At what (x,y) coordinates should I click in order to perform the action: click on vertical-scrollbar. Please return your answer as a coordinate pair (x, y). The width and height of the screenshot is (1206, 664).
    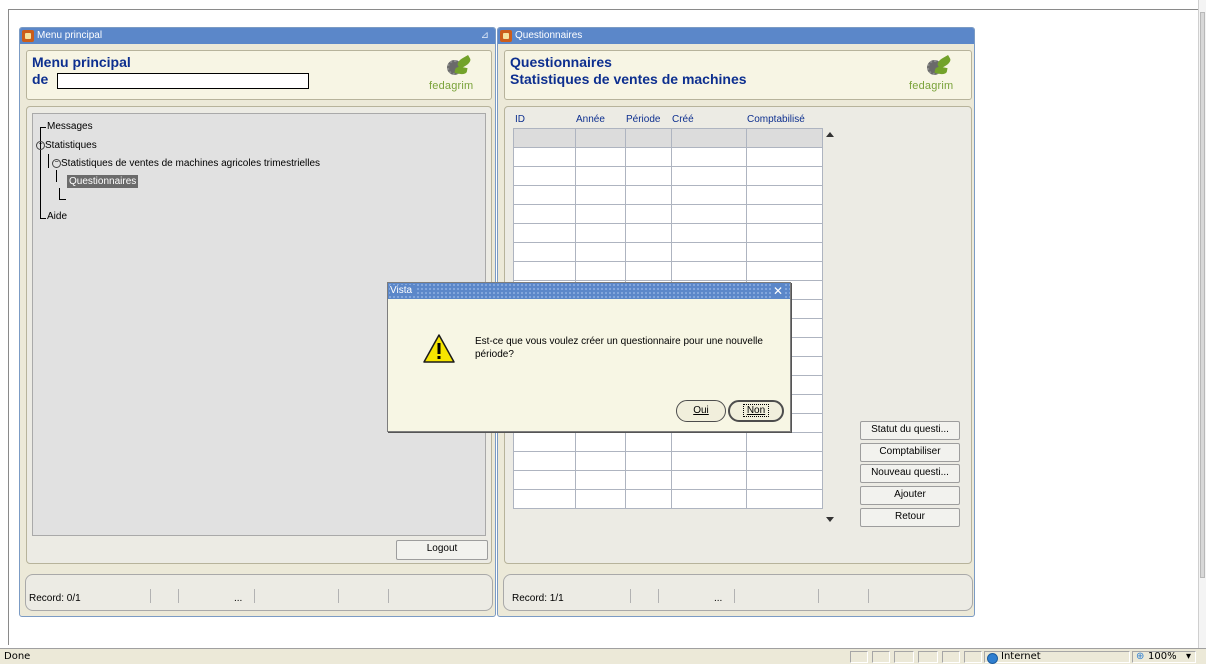
    Looking at the image, I should click on (1202, 324).